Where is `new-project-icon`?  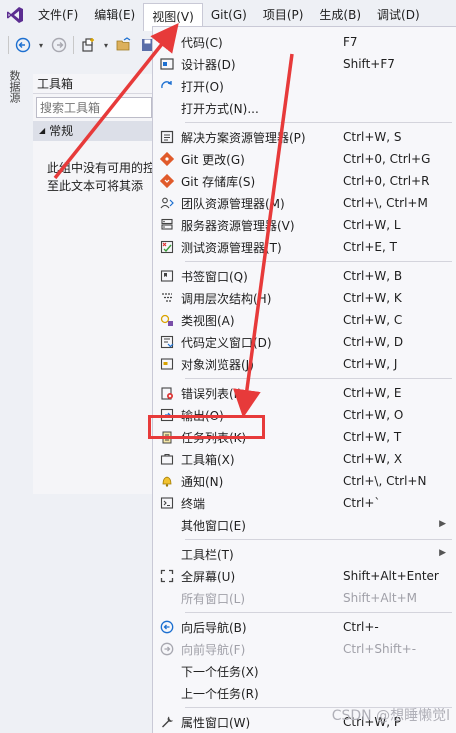 new-project-icon is located at coordinates (88, 45).